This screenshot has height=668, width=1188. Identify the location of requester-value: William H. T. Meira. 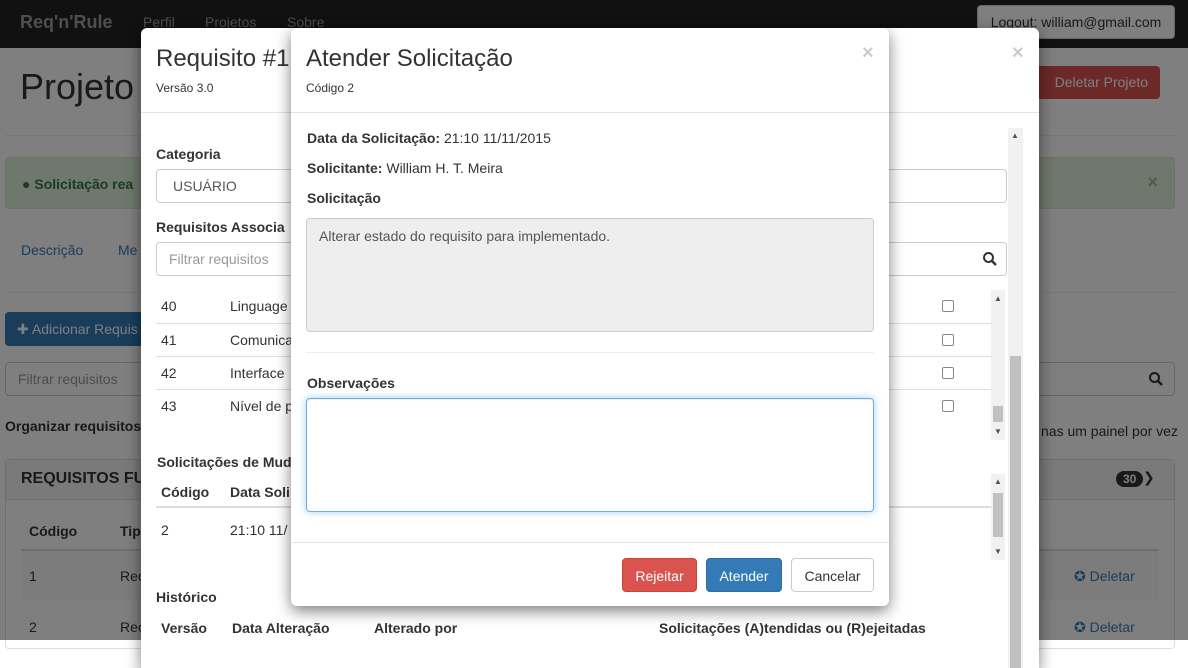
(444, 168).